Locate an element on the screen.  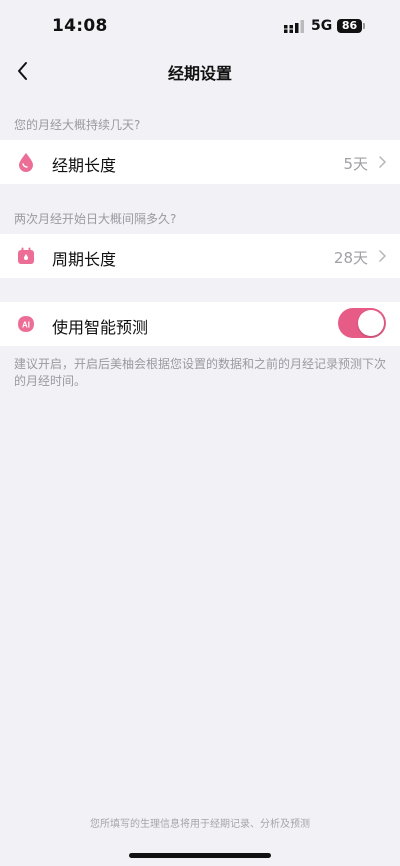
ai-prediction-toggle is located at coordinates (362, 323).